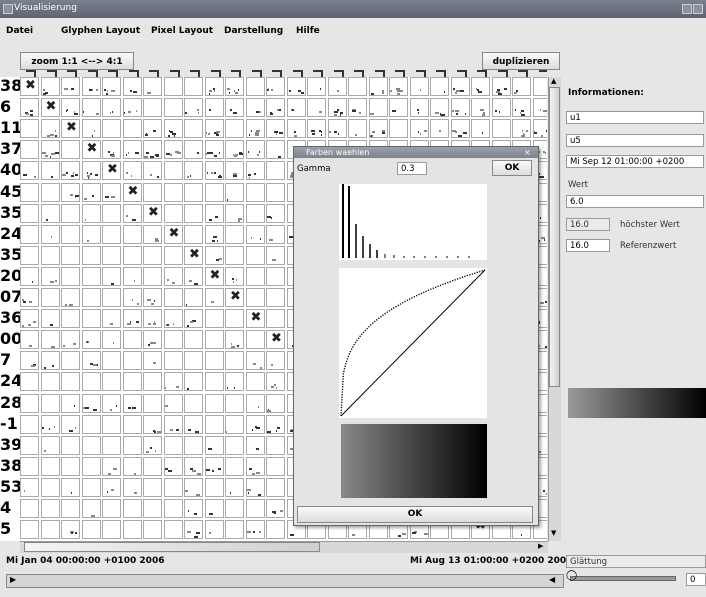  Describe the element at coordinates (284, 547) in the screenshot. I see `horizontal-scrollbar: ▶` at that location.